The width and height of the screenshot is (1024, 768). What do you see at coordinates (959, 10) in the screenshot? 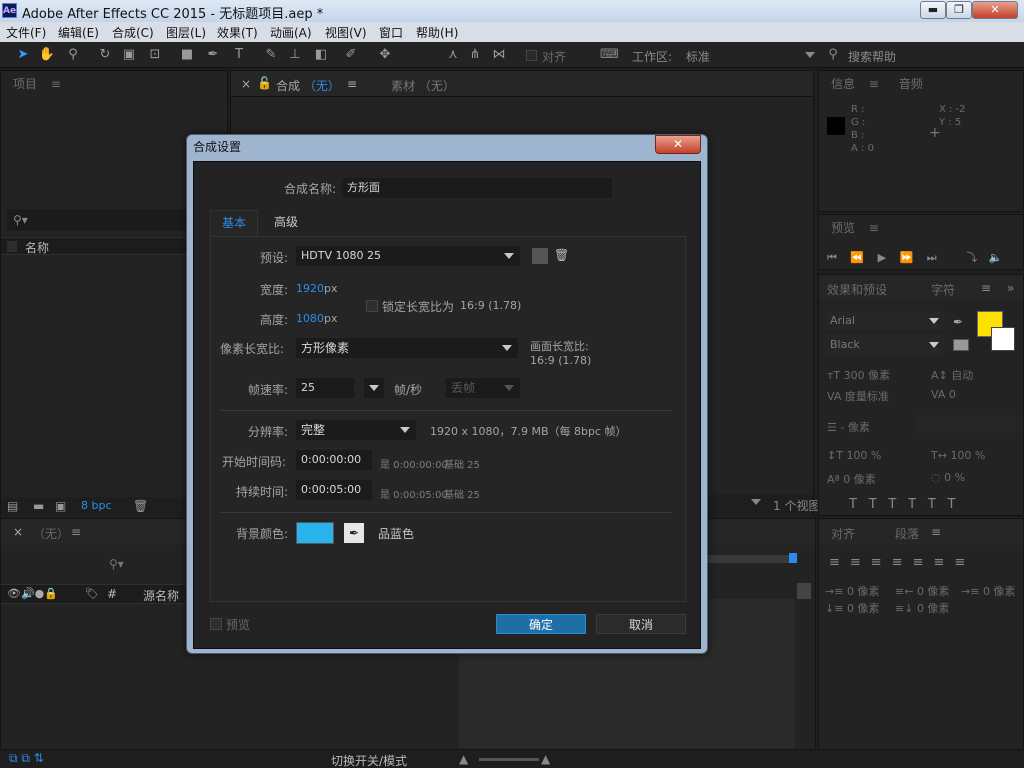
I see `maximize-button: ❐` at bounding box center [959, 10].